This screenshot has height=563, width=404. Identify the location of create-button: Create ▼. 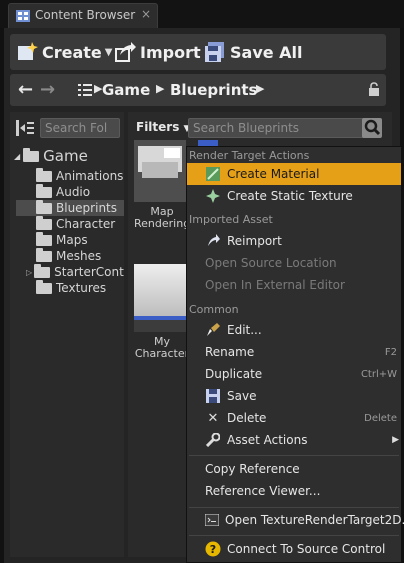
(64, 52).